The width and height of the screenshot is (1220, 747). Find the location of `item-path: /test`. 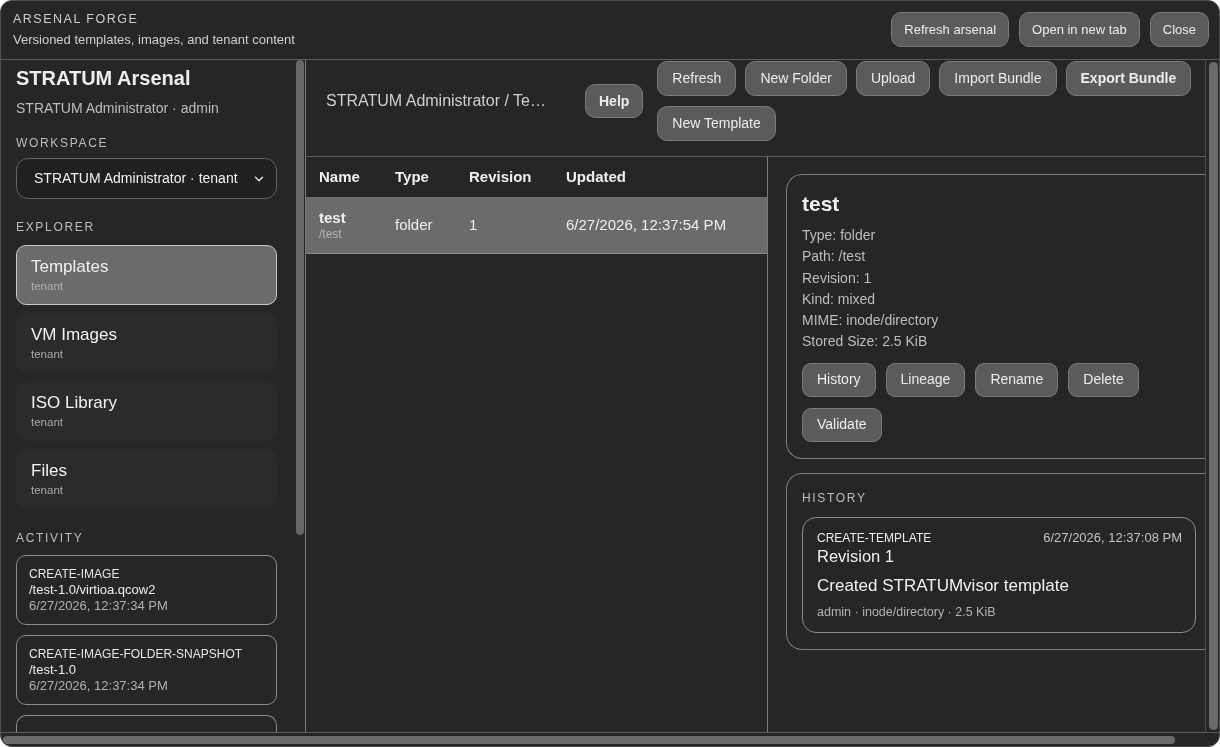

item-path: /test is located at coordinates (330, 234).